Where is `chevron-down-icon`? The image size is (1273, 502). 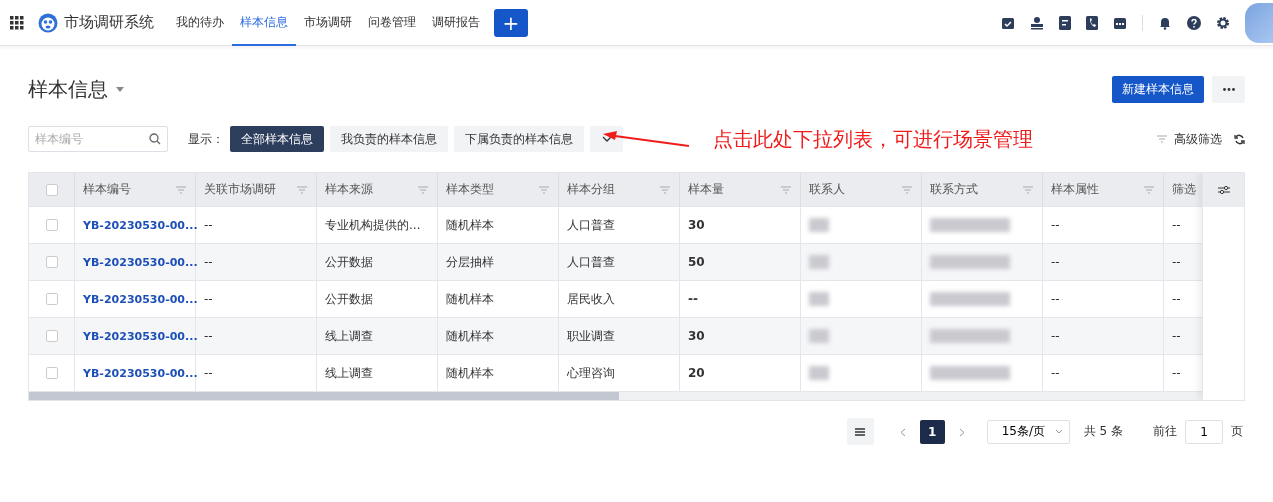 chevron-down-icon is located at coordinates (1058, 431).